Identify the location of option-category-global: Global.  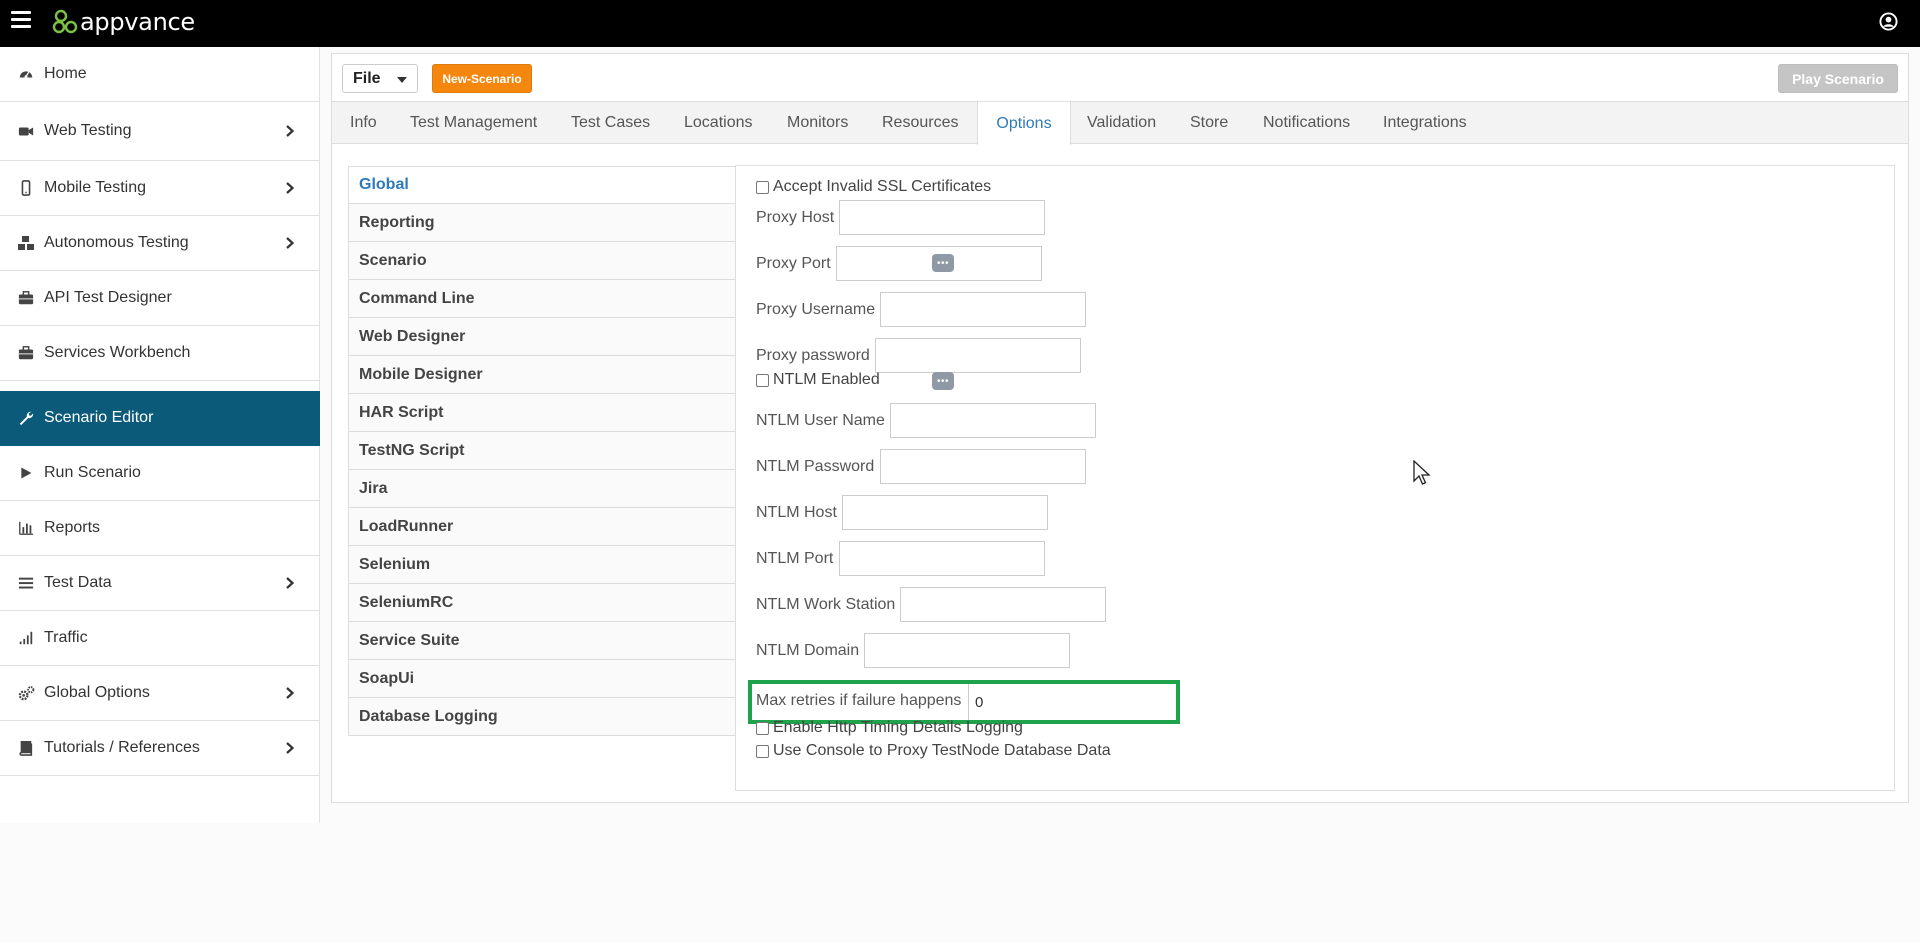
(542, 185).